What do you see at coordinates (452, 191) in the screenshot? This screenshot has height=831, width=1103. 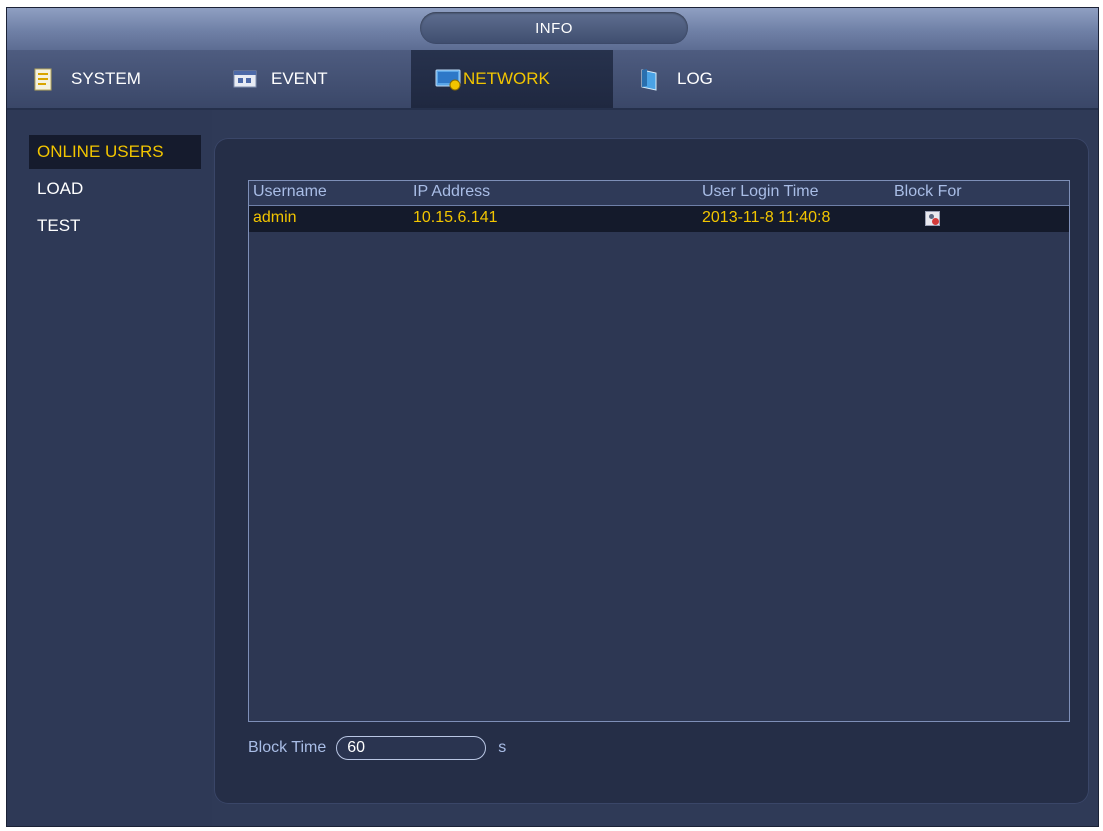 I see `column-ip-address: IP Address` at bounding box center [452, 191].